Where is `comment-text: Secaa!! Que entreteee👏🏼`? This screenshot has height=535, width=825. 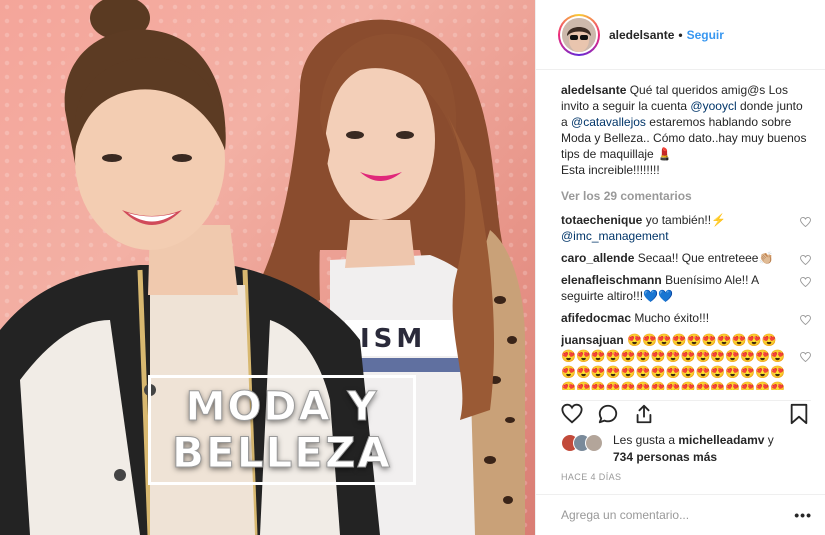 comment-text: Secaa!! Que entreteee👏🏼 is located at coordinates (705, 258).